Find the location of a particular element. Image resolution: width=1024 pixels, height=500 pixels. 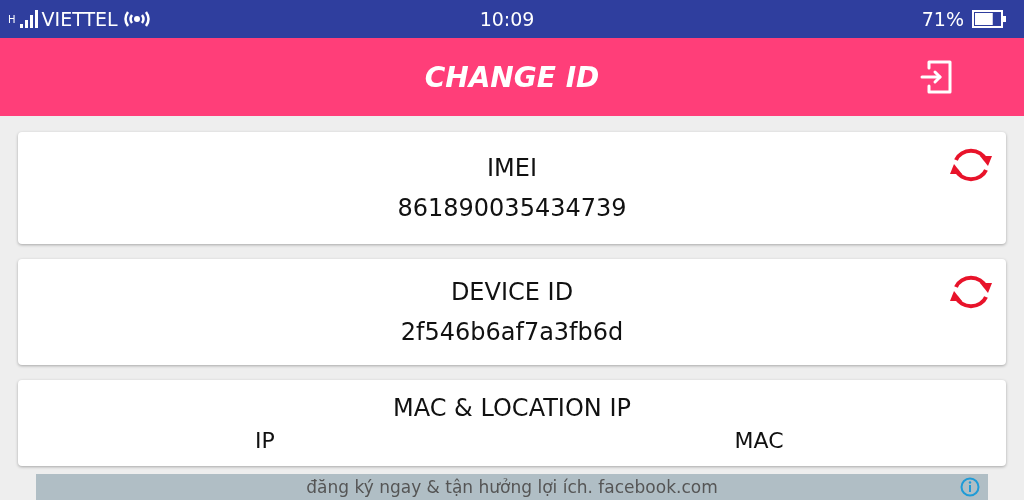

id-value: 861890035434739 is located at coordinates (512, 208).